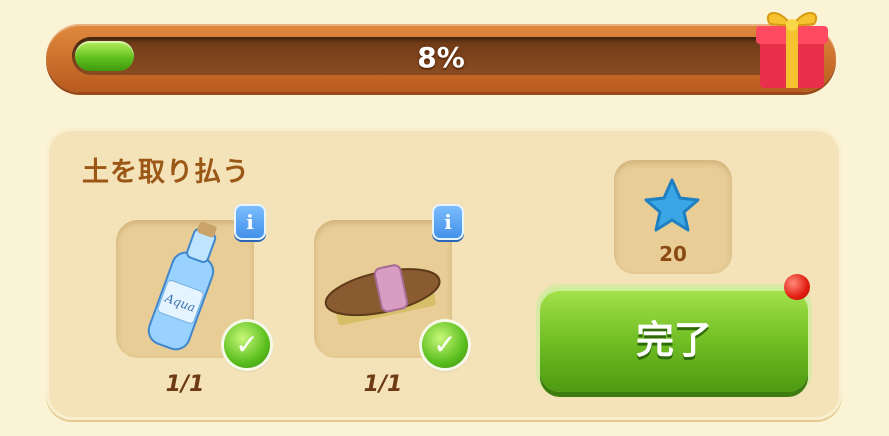  I want to click on item-count-brush: 1/1, so click(383, 384).